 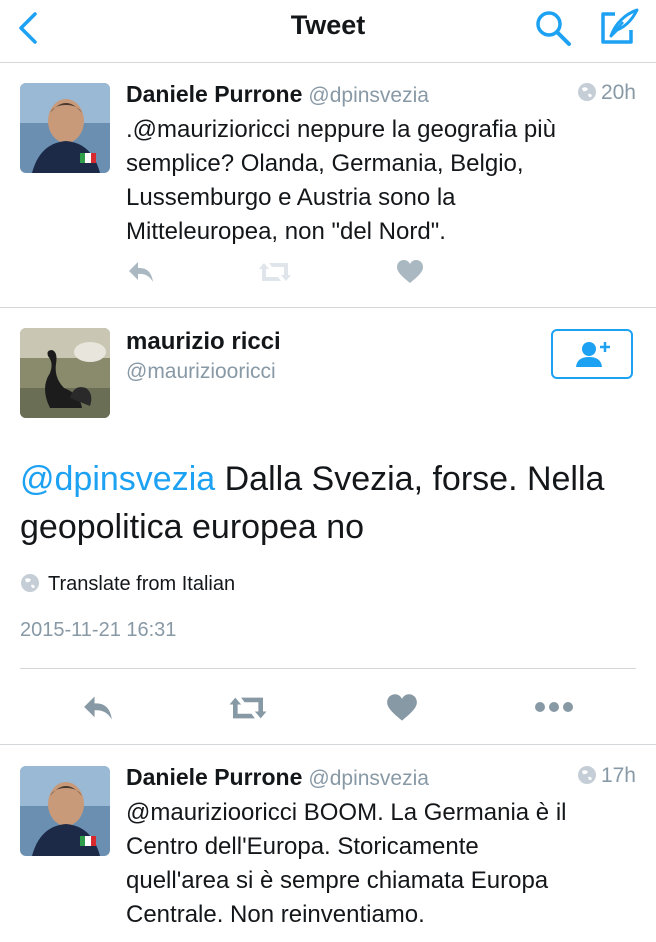 I want to click on mention-link: @dpinsvezia, so click(x=117, y=479).